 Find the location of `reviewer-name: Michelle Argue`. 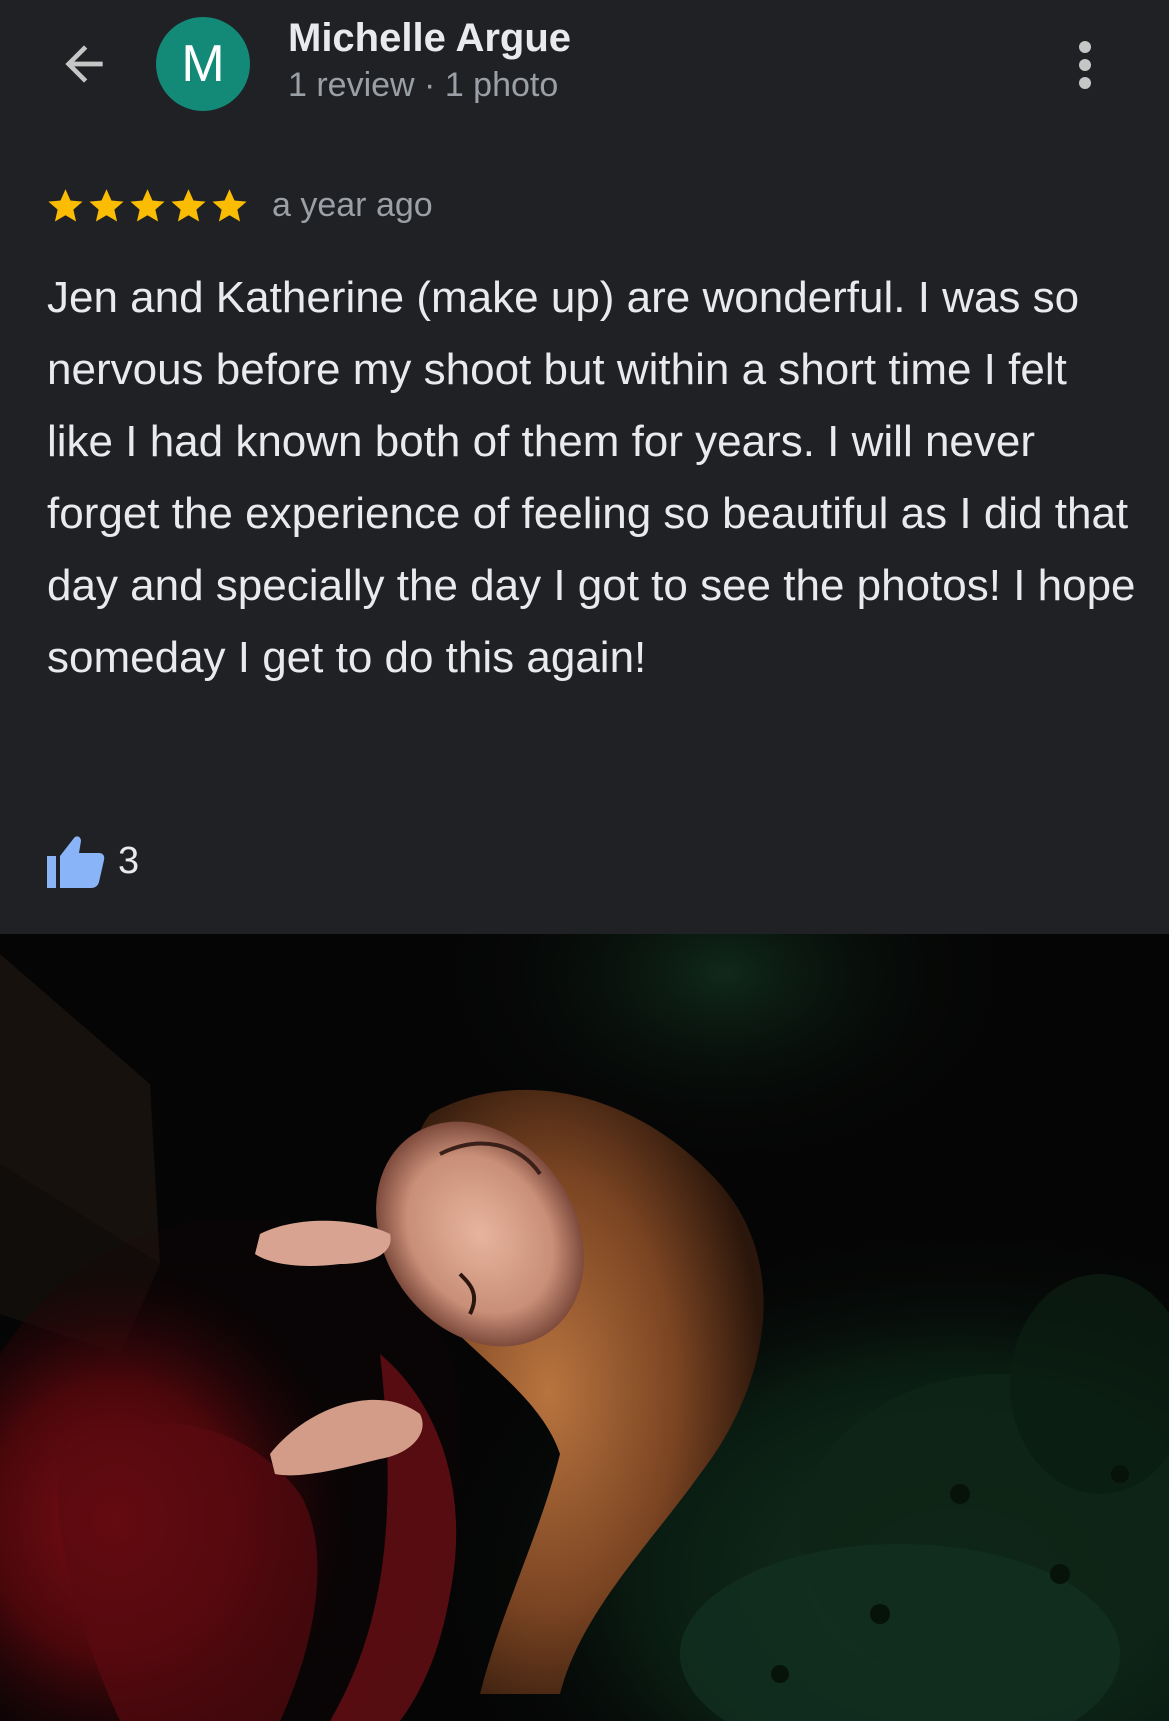

reviewer-name: Michelle Argue is located at coordinates (429, 38).